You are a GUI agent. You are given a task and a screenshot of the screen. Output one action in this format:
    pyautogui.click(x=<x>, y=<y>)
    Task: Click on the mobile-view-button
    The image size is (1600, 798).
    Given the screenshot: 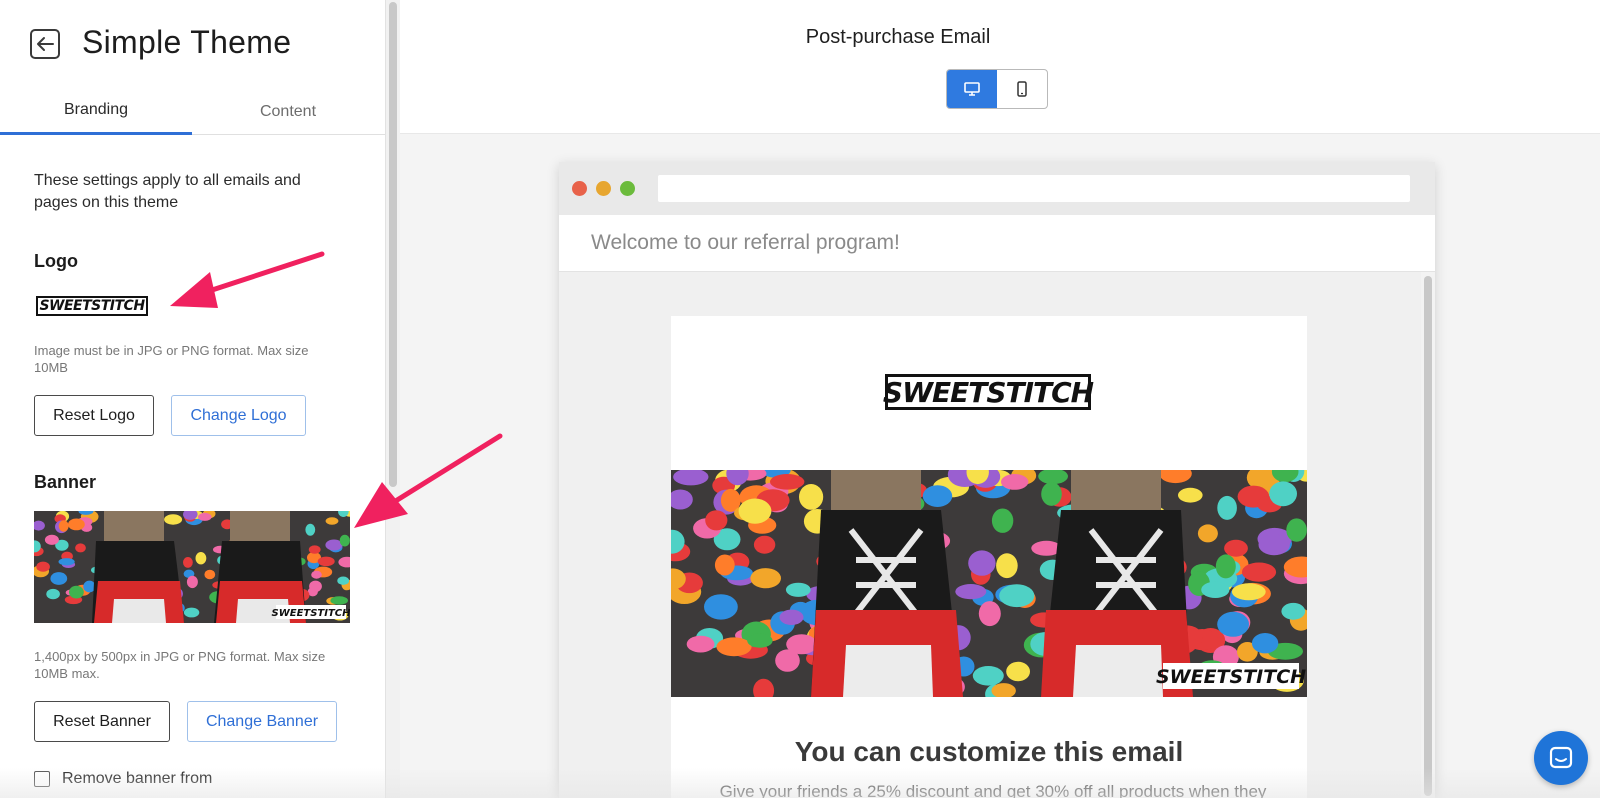 What is the action you would take?
    pyautogui.click(x=1022, y=89)
    